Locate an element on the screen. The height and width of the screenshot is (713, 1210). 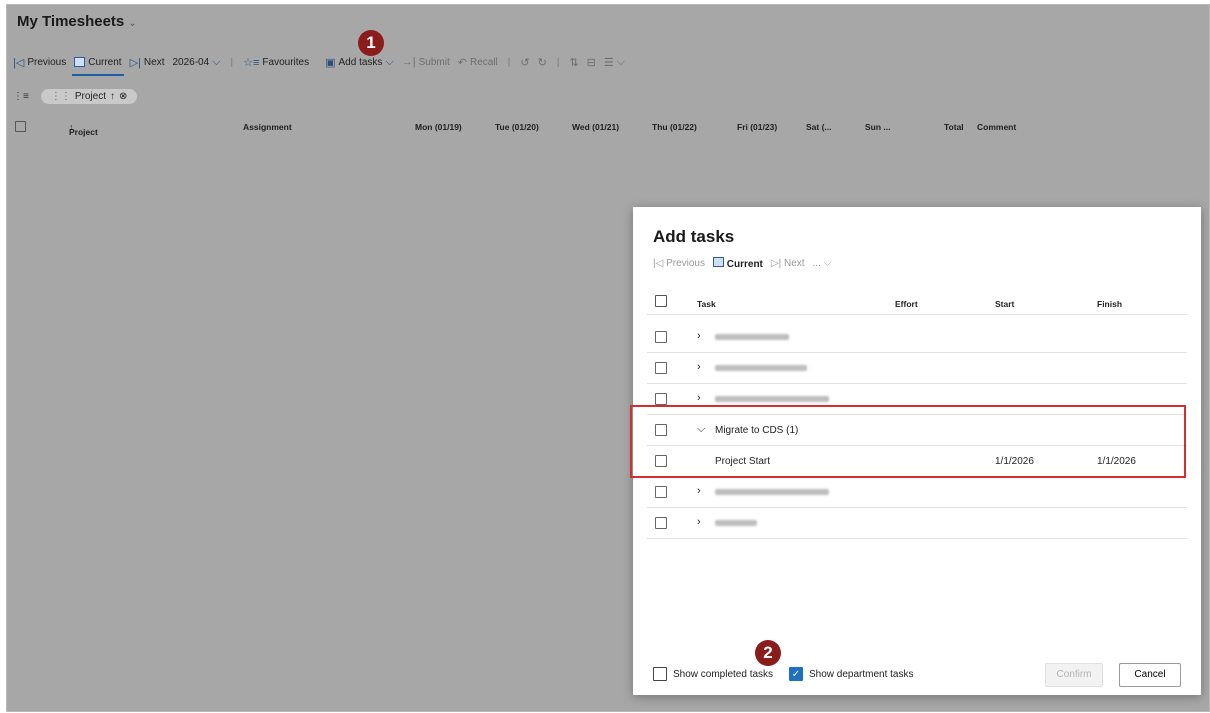
dialog-next-button: ▷| Next is located at coordinates (788, 263).